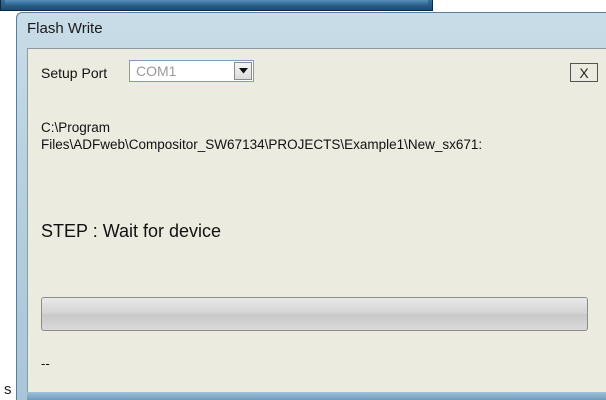 The width and height of the screenshot is (606, 400). I want to click on chevron-down-icon, so click(243, 71).